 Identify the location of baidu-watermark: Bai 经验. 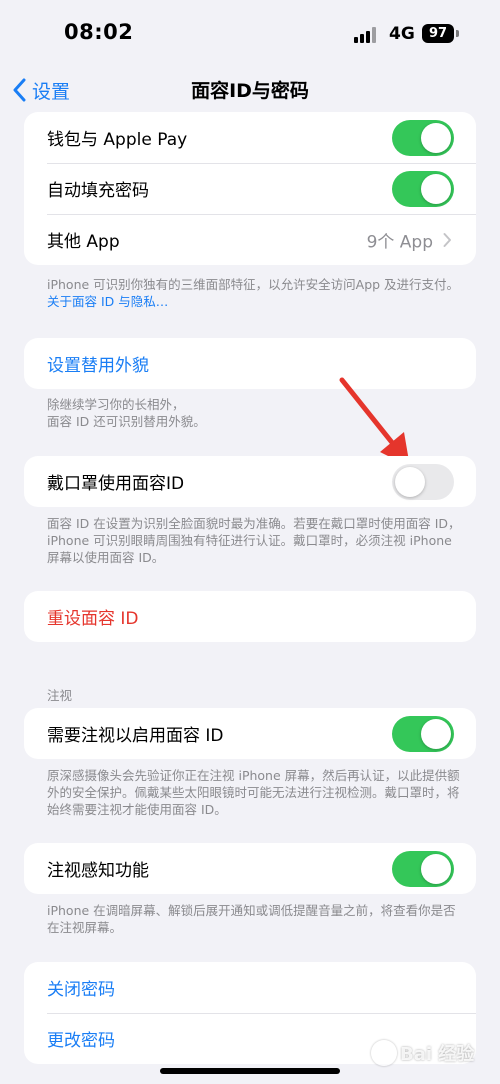
(423, 1053).